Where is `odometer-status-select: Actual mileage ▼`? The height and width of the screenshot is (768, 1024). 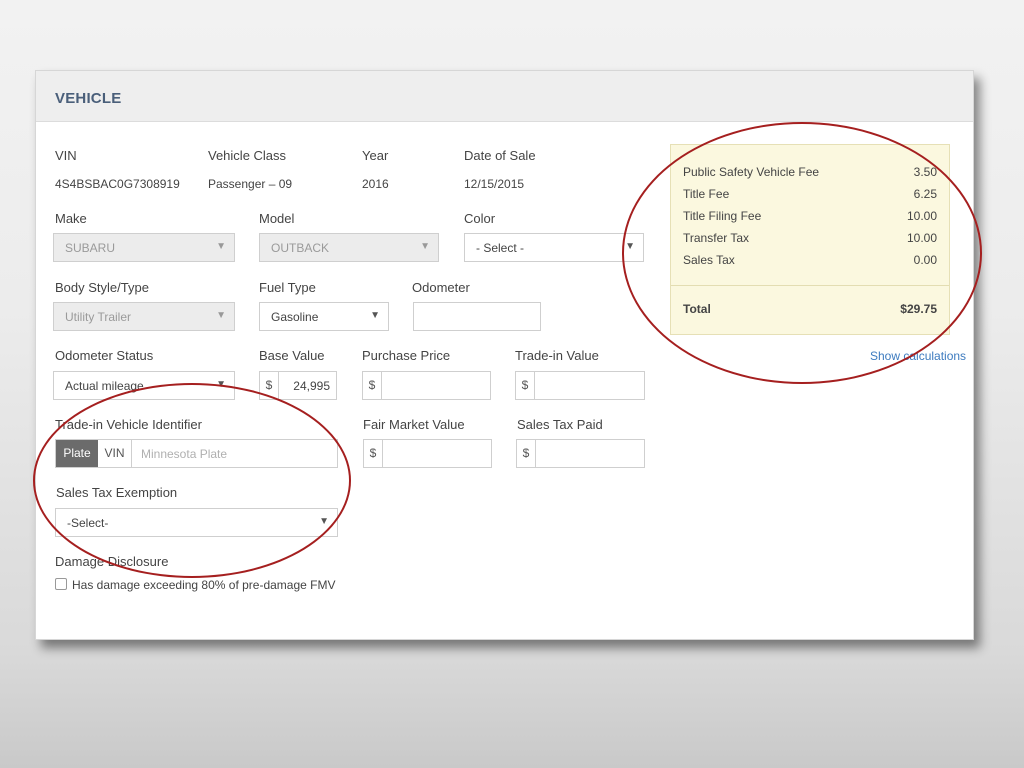 odometer-status-select: Actual mileage ▼ is located at coordinates (144, 385).